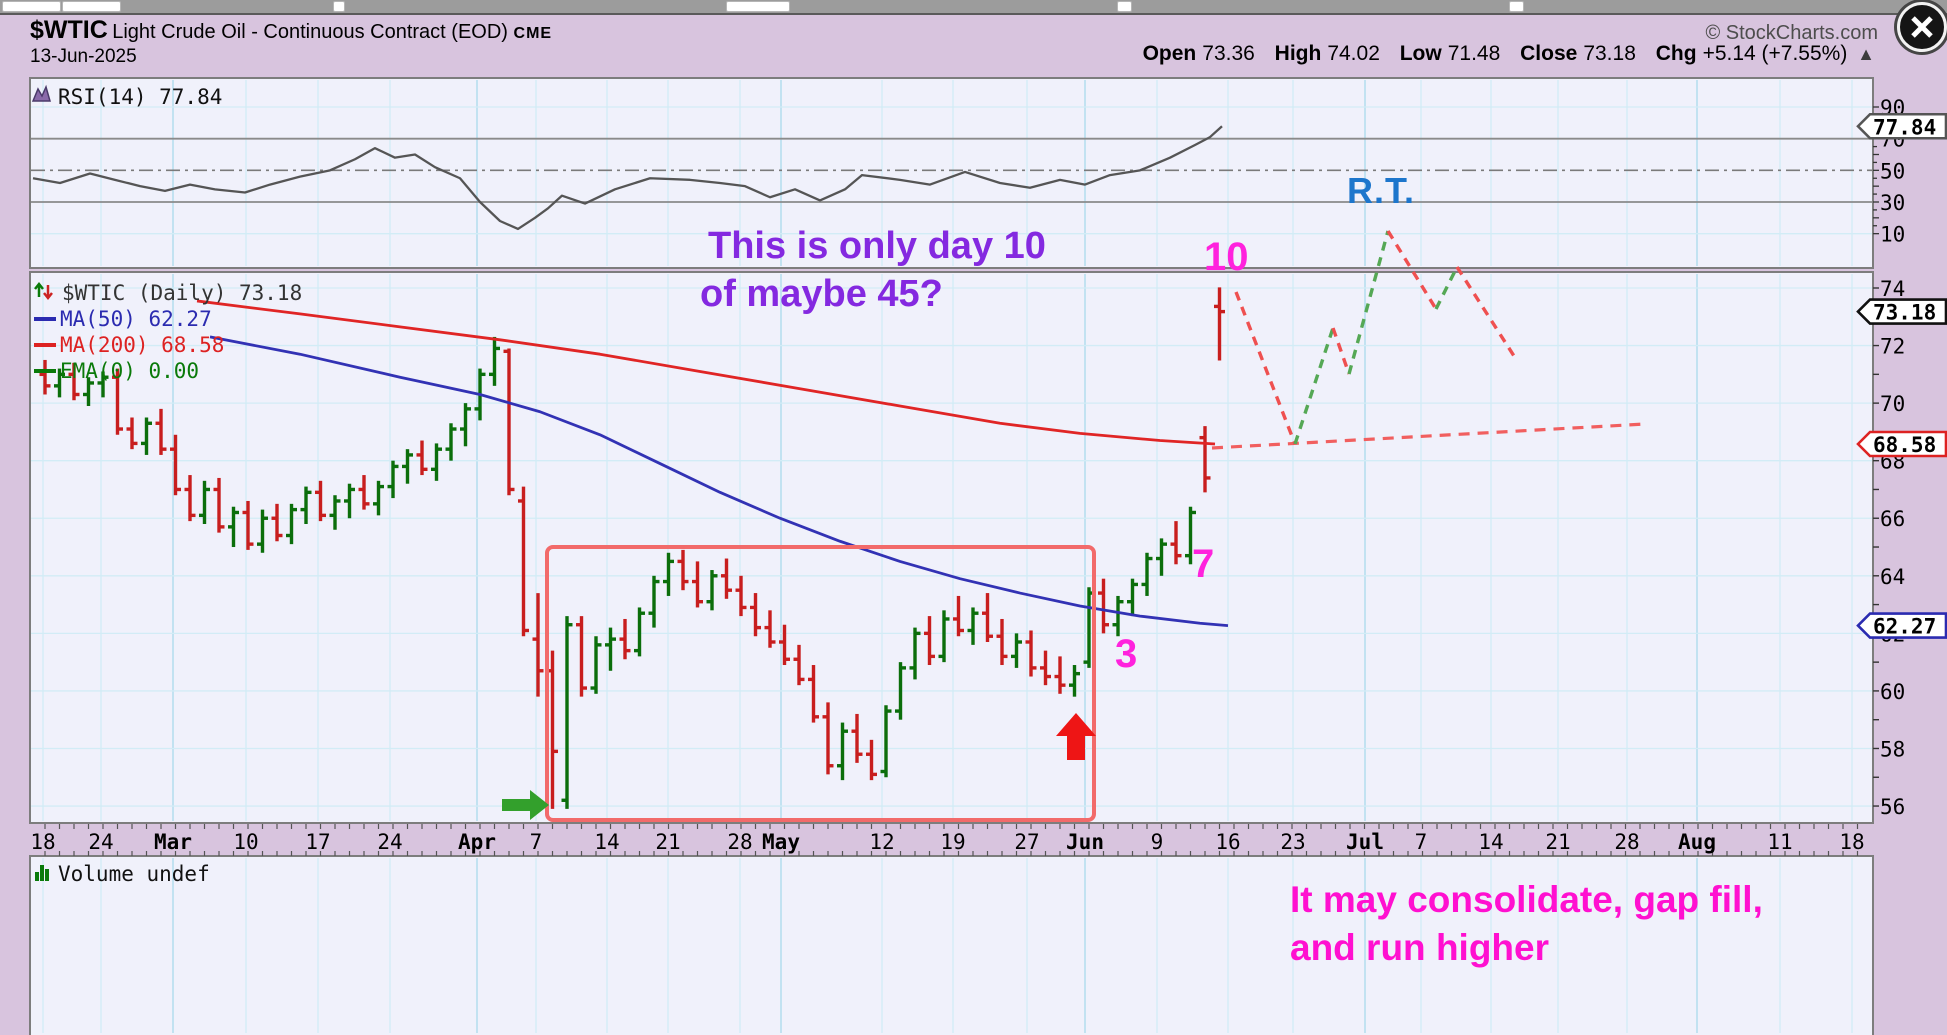 Image resolution: width=1947 pixels, height=1035 pixels. I want to click on legend-ma200: MA(200) 68.58, so click(142, 345).